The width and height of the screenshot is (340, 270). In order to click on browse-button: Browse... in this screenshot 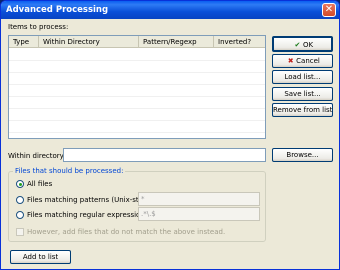, I will do `click(302, 155)`.